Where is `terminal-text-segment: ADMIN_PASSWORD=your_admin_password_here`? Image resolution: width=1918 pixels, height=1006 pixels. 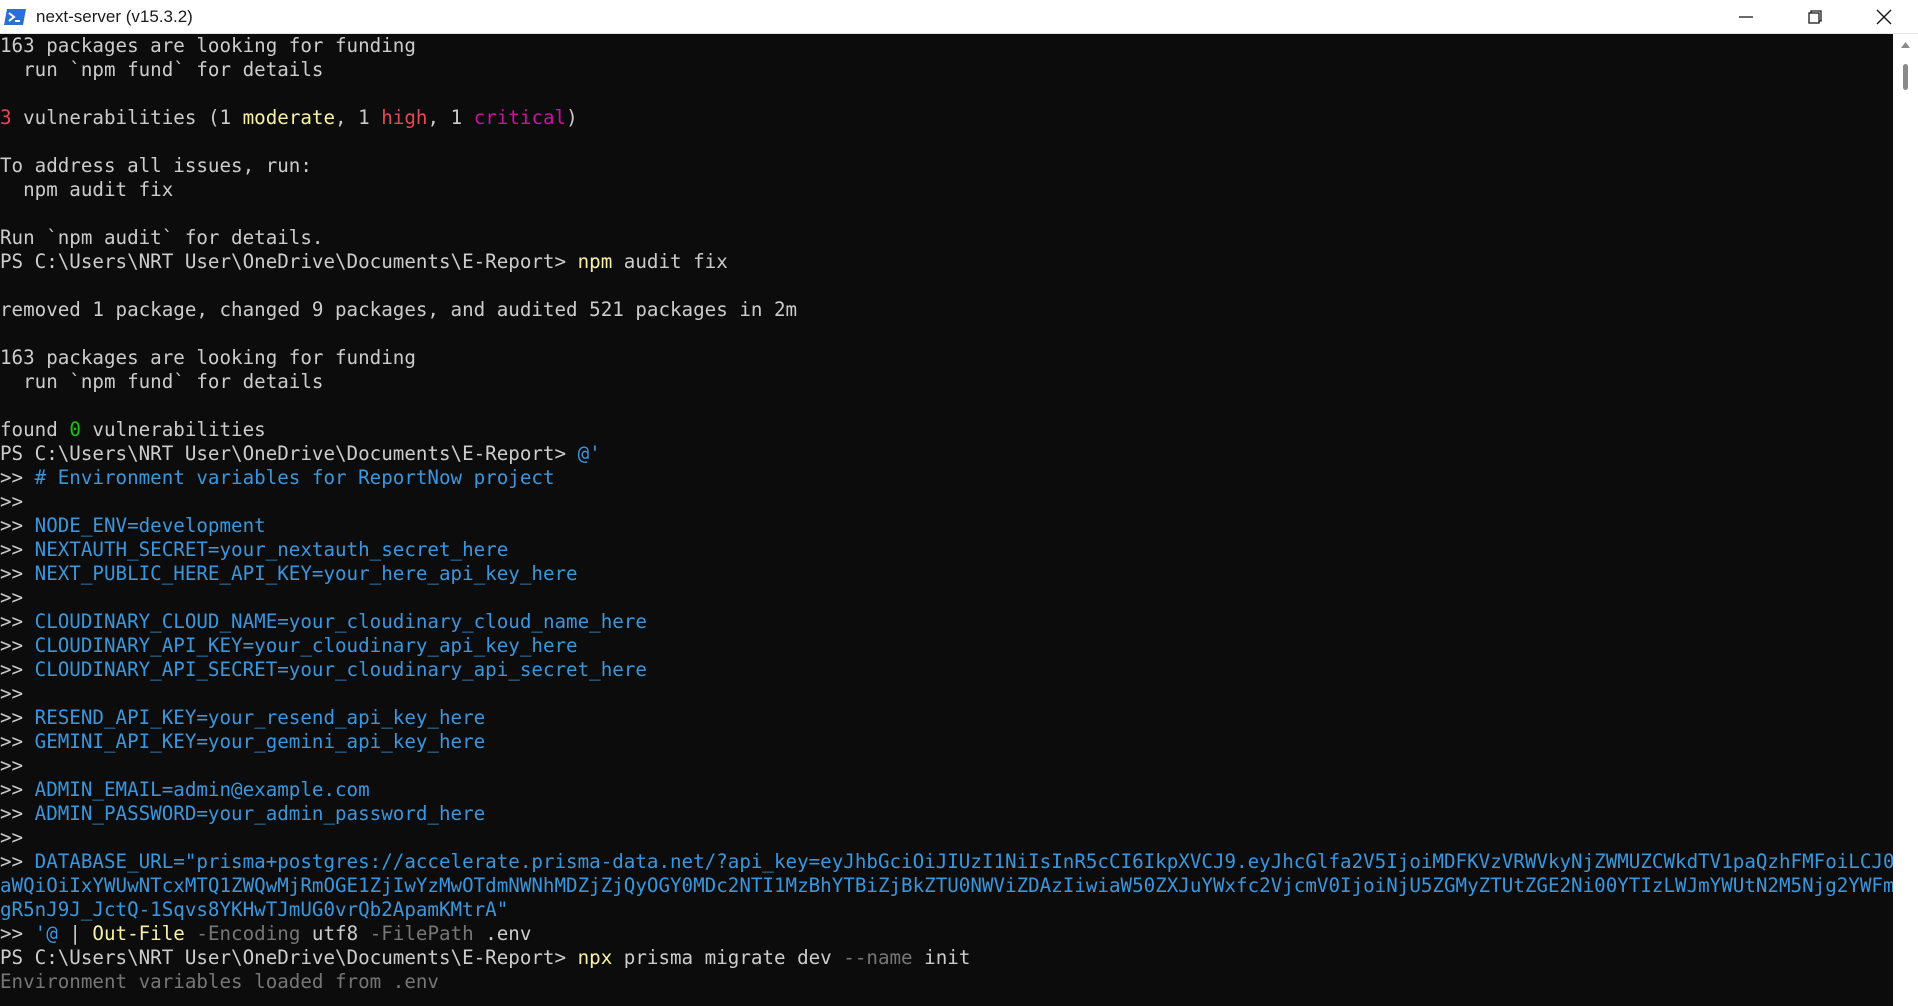
terminal-text-segment: ADMIN_PASSWORD=your_admin_password_here is located at coordinates (260, 813).